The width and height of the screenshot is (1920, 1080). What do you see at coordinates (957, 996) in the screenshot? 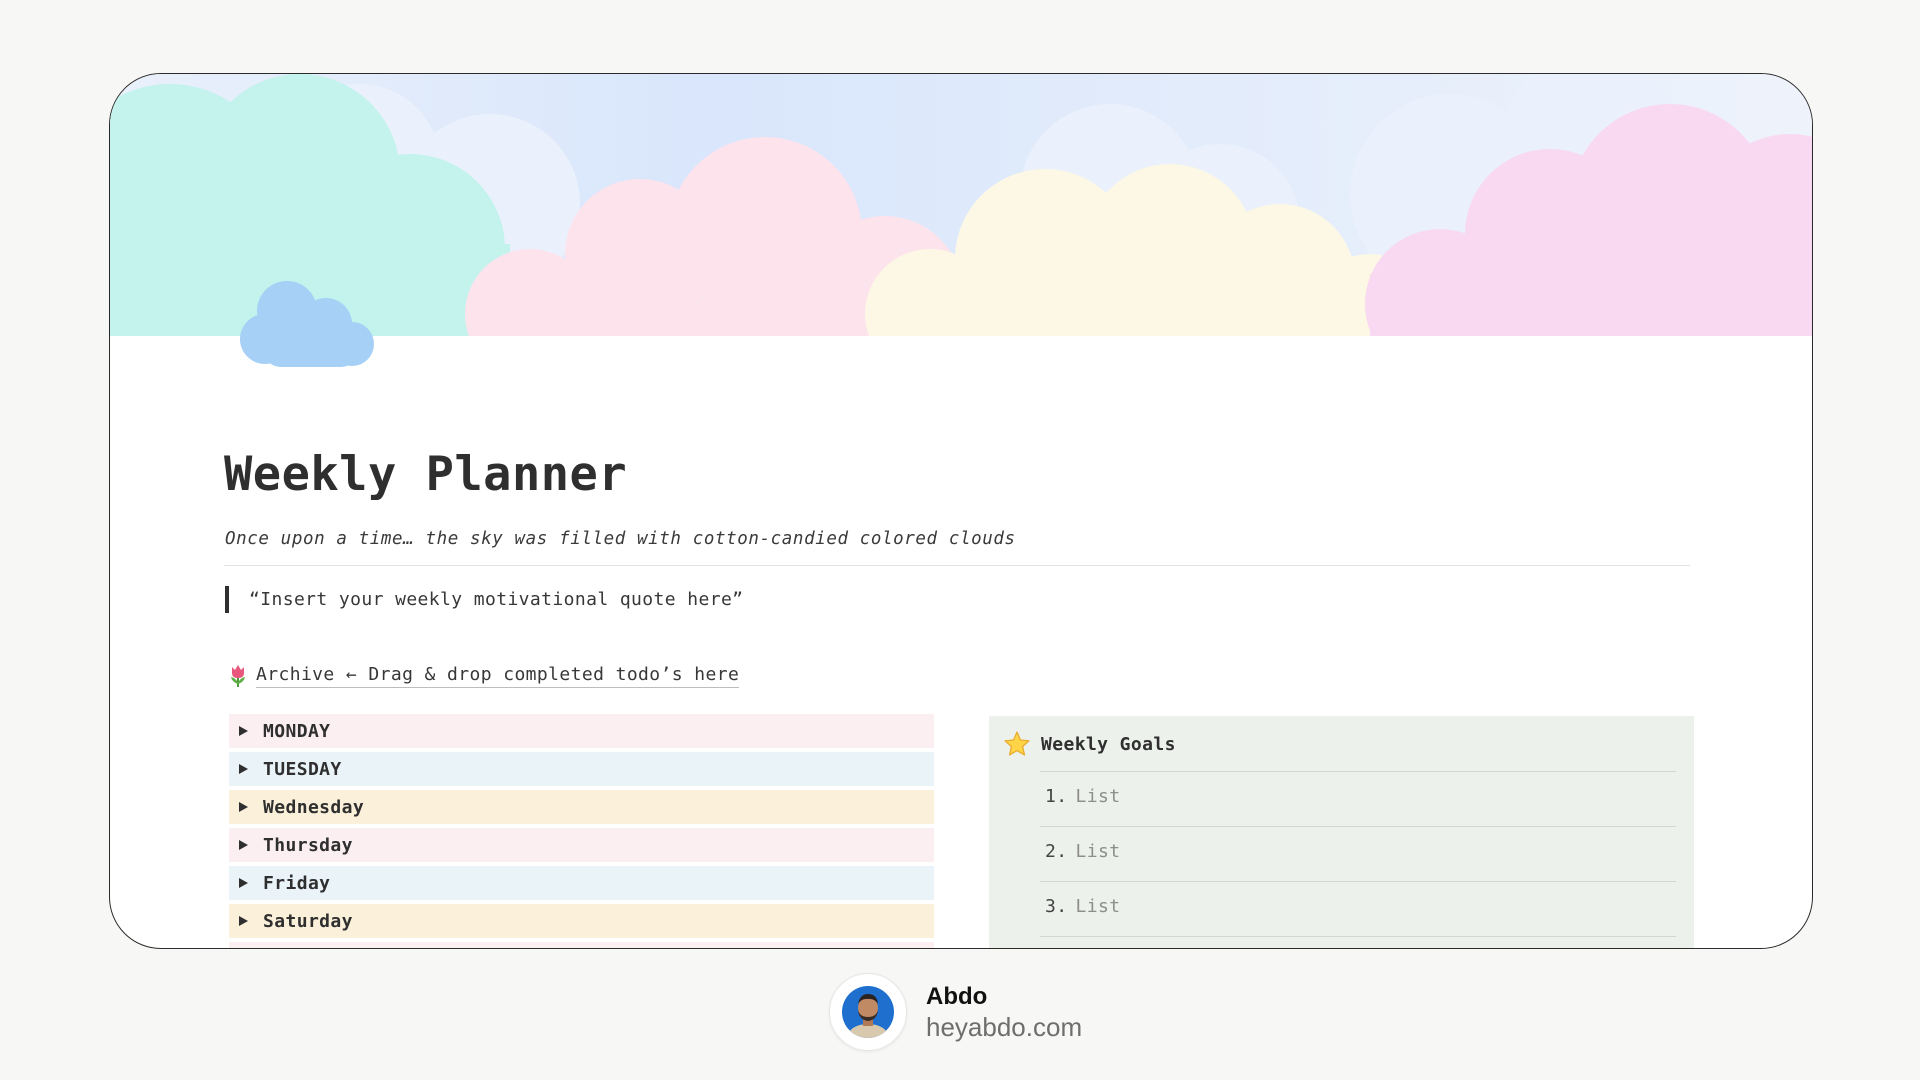
I see `author-name: Abdo` at bounding box center [957, 996].